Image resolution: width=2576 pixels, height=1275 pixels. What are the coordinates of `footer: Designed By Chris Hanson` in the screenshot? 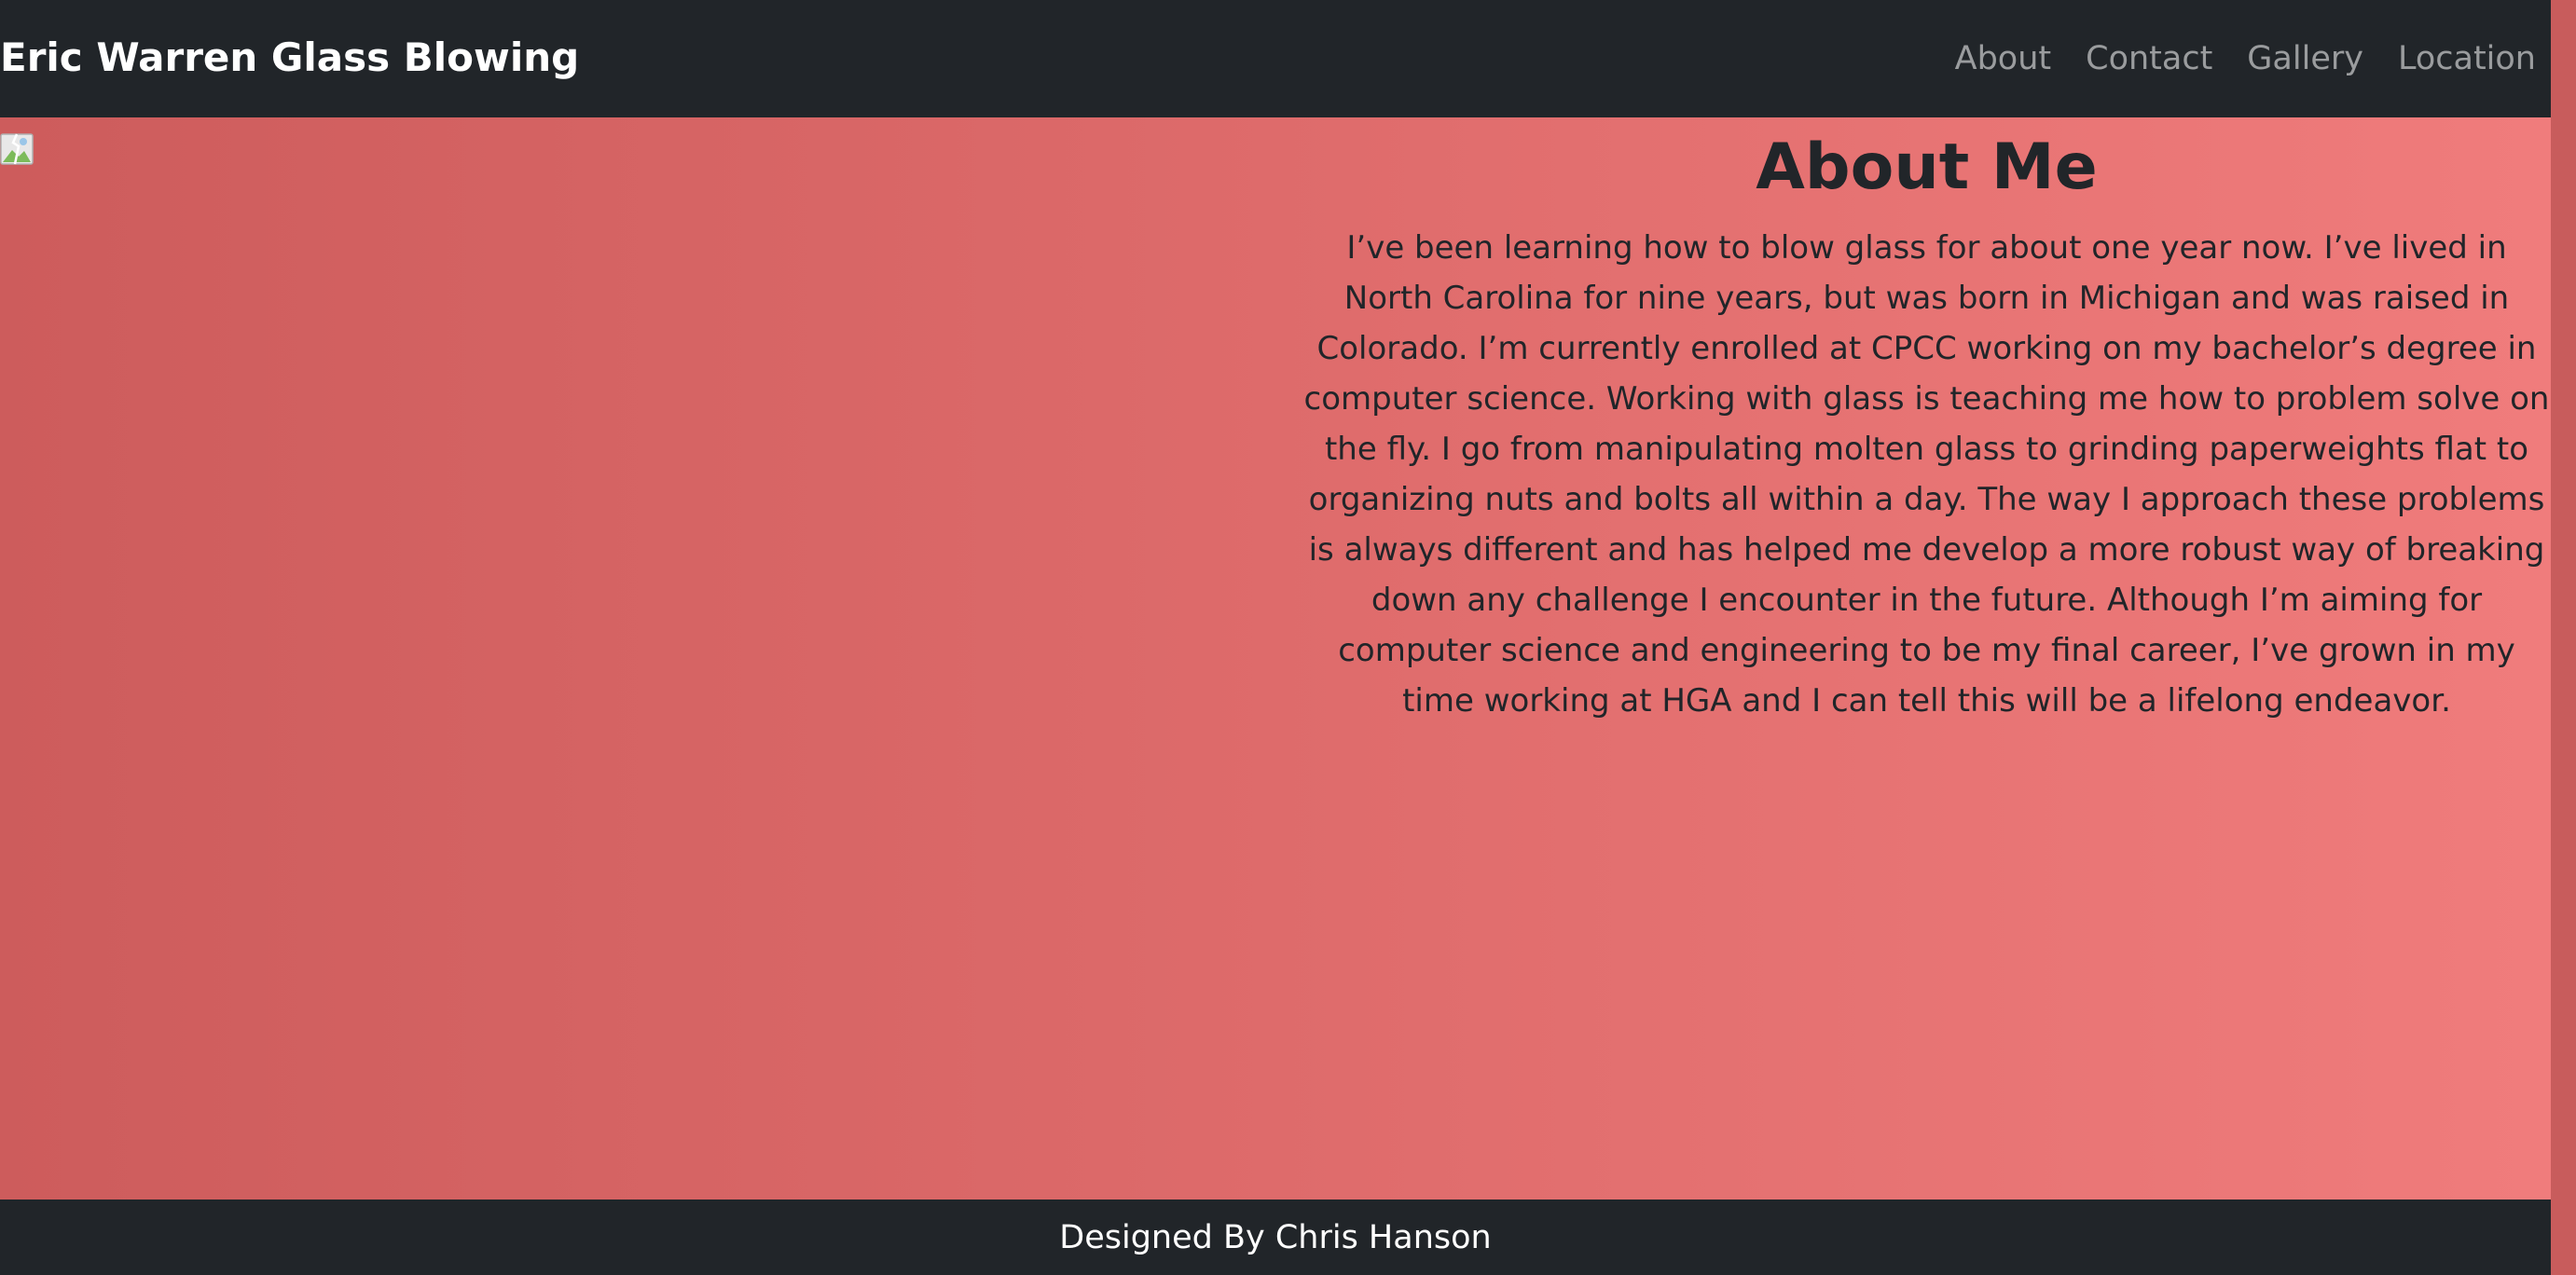 It's located at (1275, 1237).